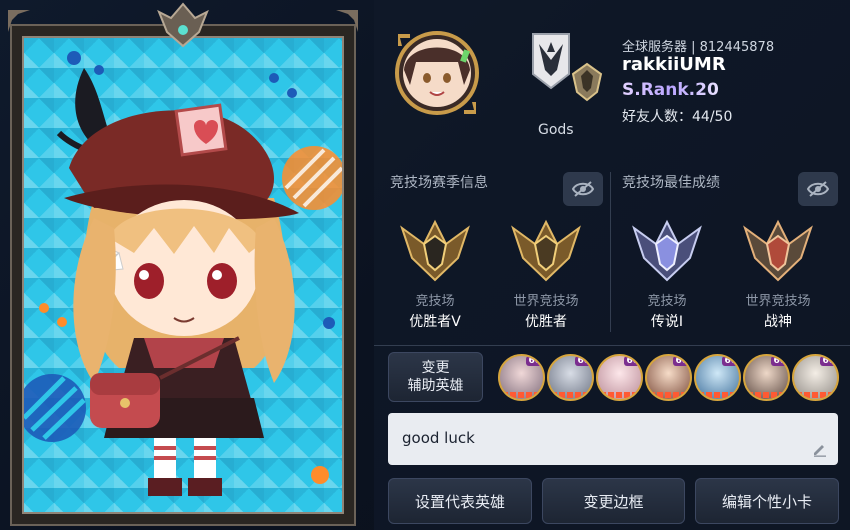 The height and width of the screenshot is (530, 850). I want to click on arena-season-title: 竞技场赛季信息, so click(439, 183).